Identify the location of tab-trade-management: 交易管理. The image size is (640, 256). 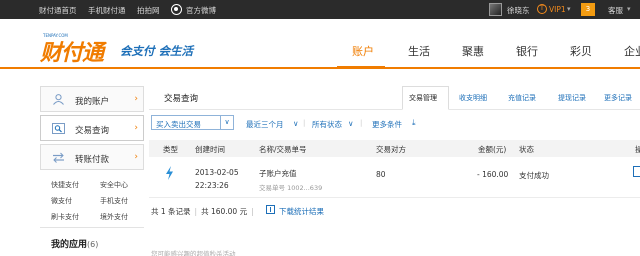
(423, 98).